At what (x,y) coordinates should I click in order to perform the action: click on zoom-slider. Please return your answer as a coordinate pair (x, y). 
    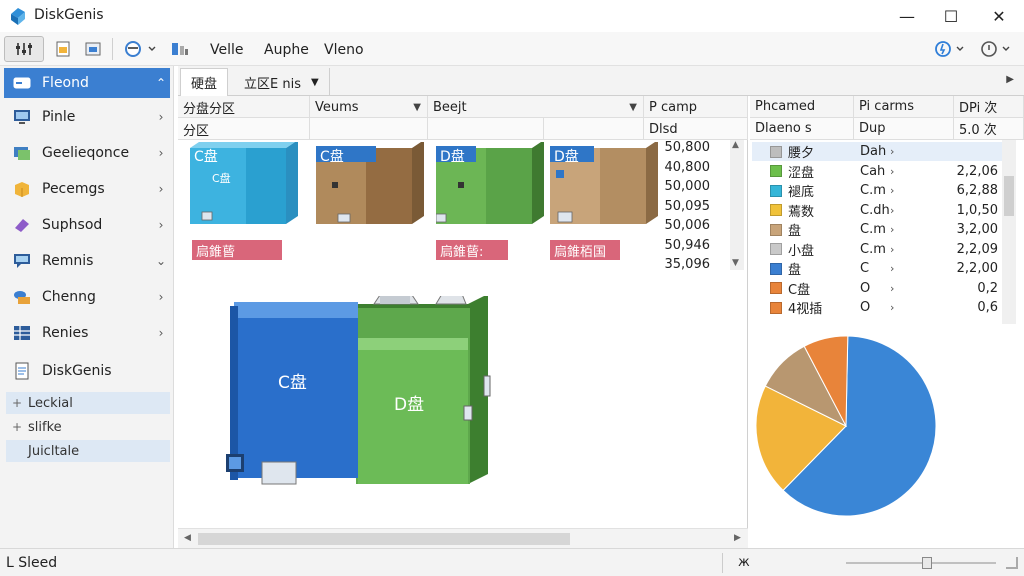
    Looking at the image, I should click on (921, 563).